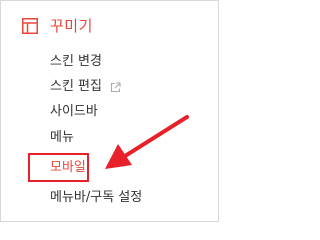 The image size is (320, 240). What do you see at coordinates (58, 167) in the screenshot?
I see `highlight-box` at bounding box center [58, 167].